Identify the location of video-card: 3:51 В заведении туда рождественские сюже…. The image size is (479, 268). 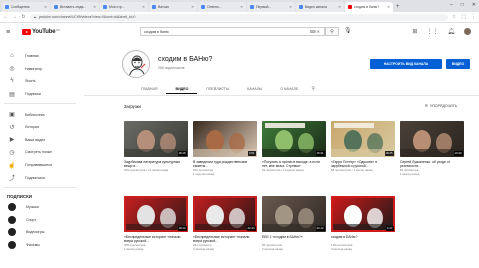
(225, 149).